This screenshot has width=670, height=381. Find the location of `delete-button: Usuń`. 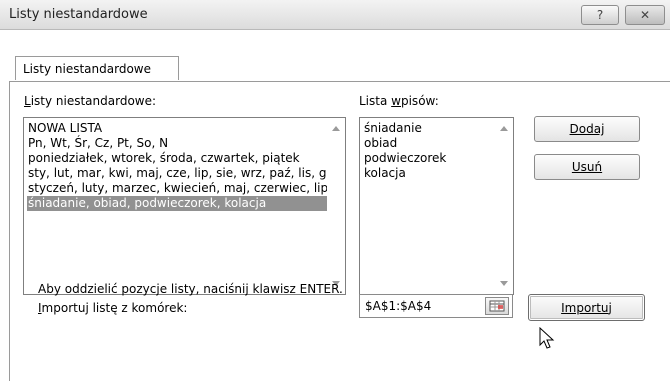

delete-button: Usuń is located at coordinates (587, 167).